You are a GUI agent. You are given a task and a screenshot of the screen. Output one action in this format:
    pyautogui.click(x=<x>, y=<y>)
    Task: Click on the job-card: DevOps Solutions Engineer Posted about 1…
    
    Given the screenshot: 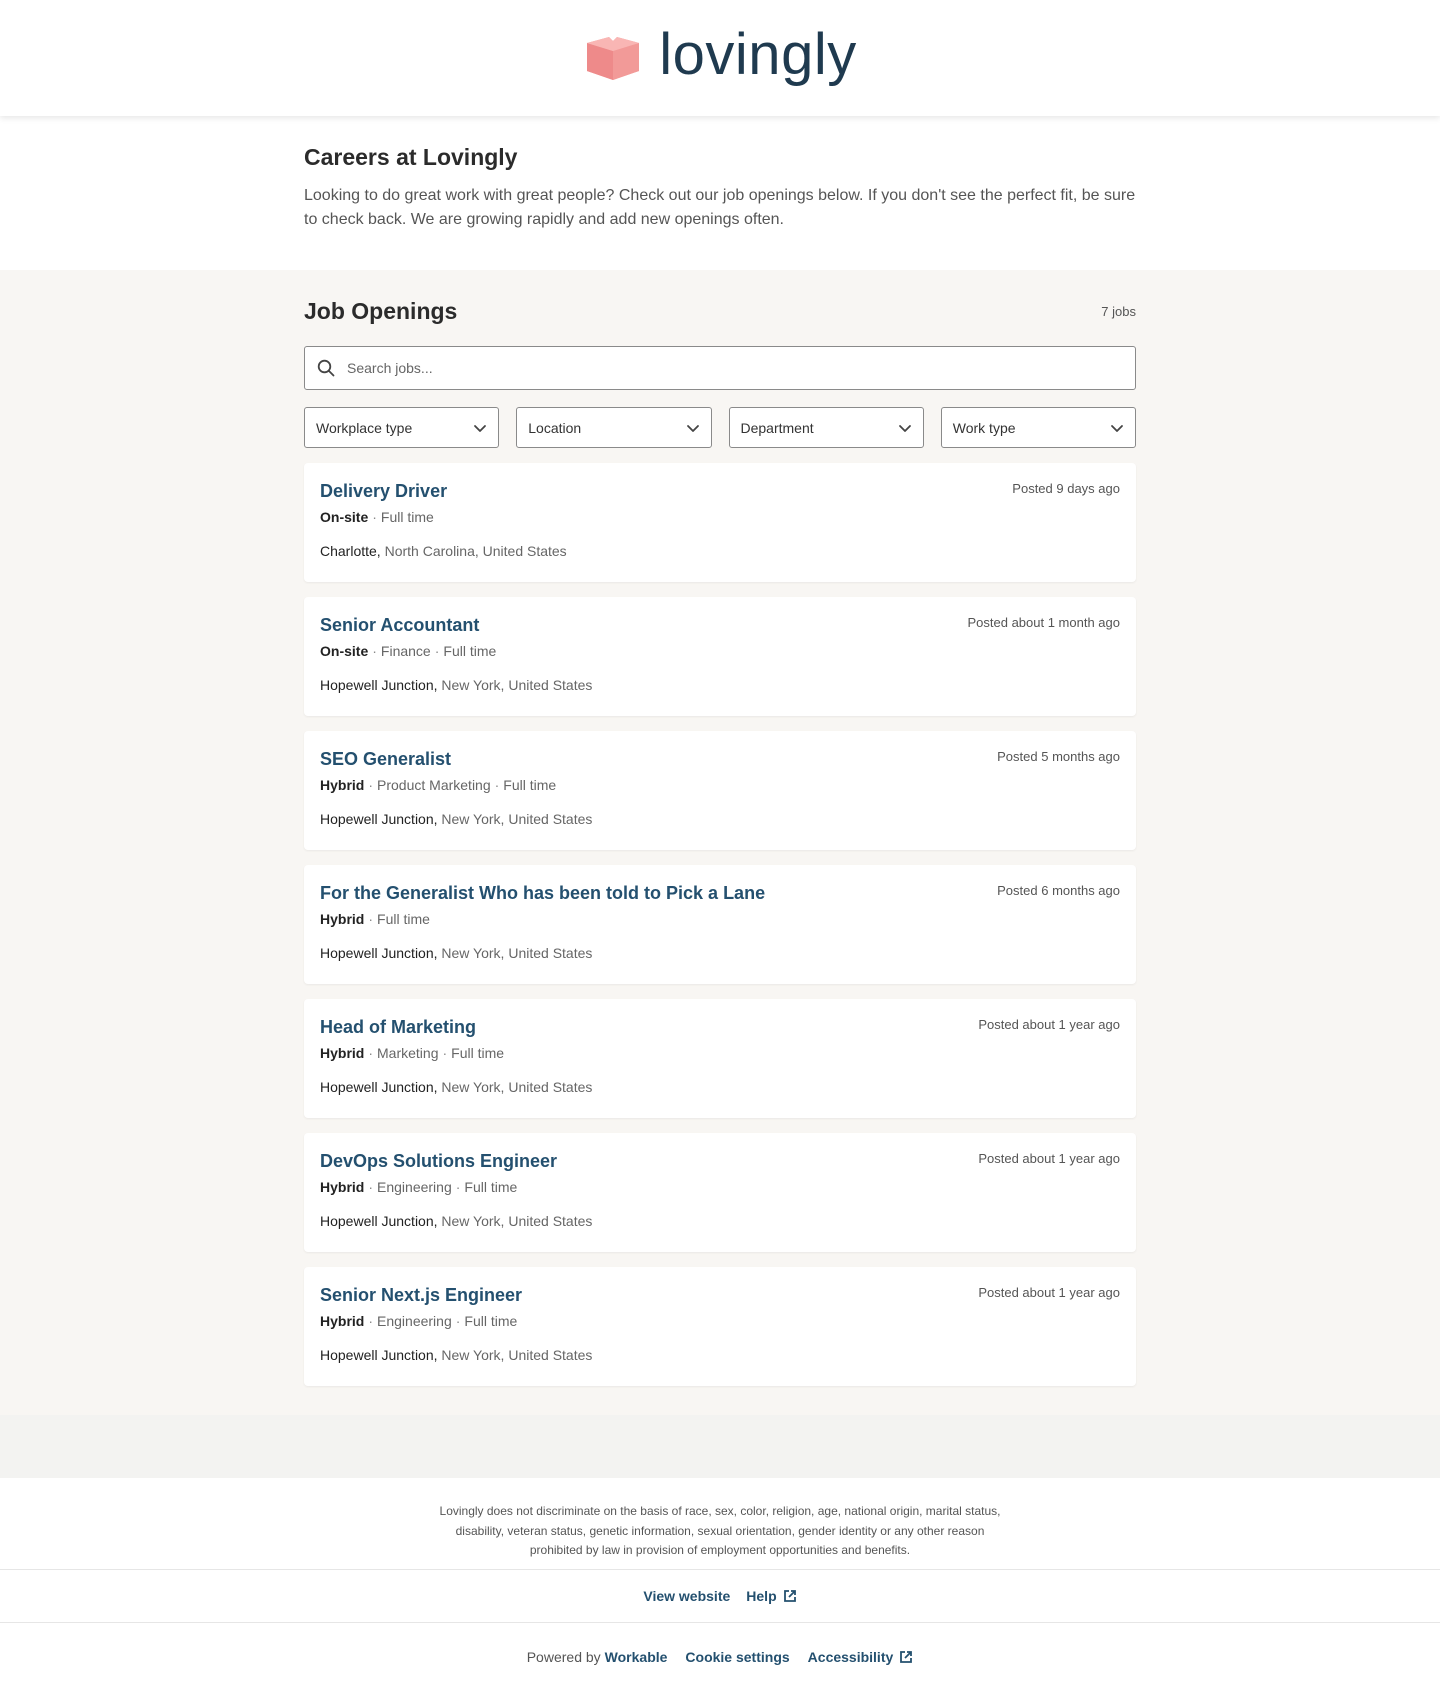 What is the action you would take?
    pyautogui.click(x=720, y=1192)
    